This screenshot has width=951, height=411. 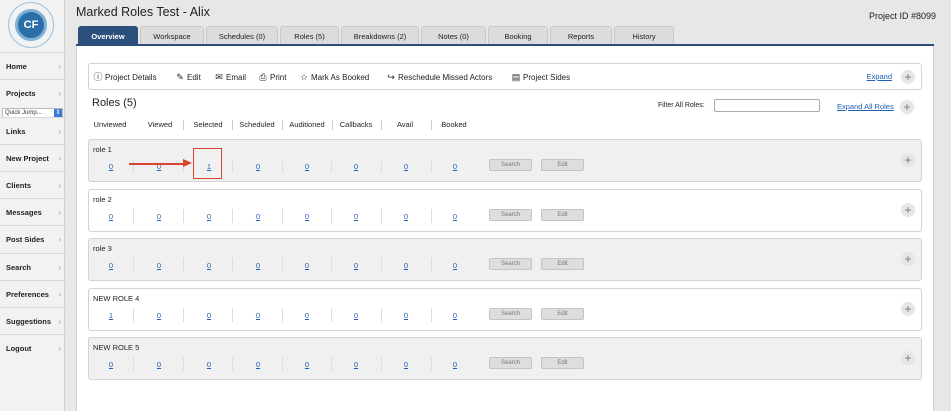 What do you see at coordinates (32, 238) in the screenshot?
I see `sidebar-item-post-sides: Post Sides ›` at bounding box center [32, 238].